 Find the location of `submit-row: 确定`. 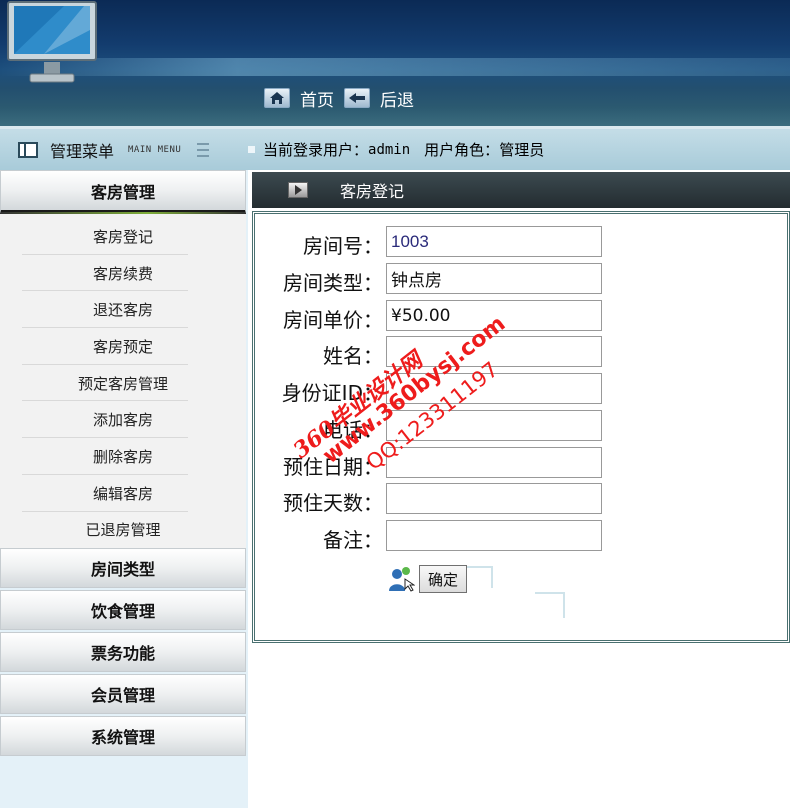

submit-row: 确定 is located at coordinates (427, 579).